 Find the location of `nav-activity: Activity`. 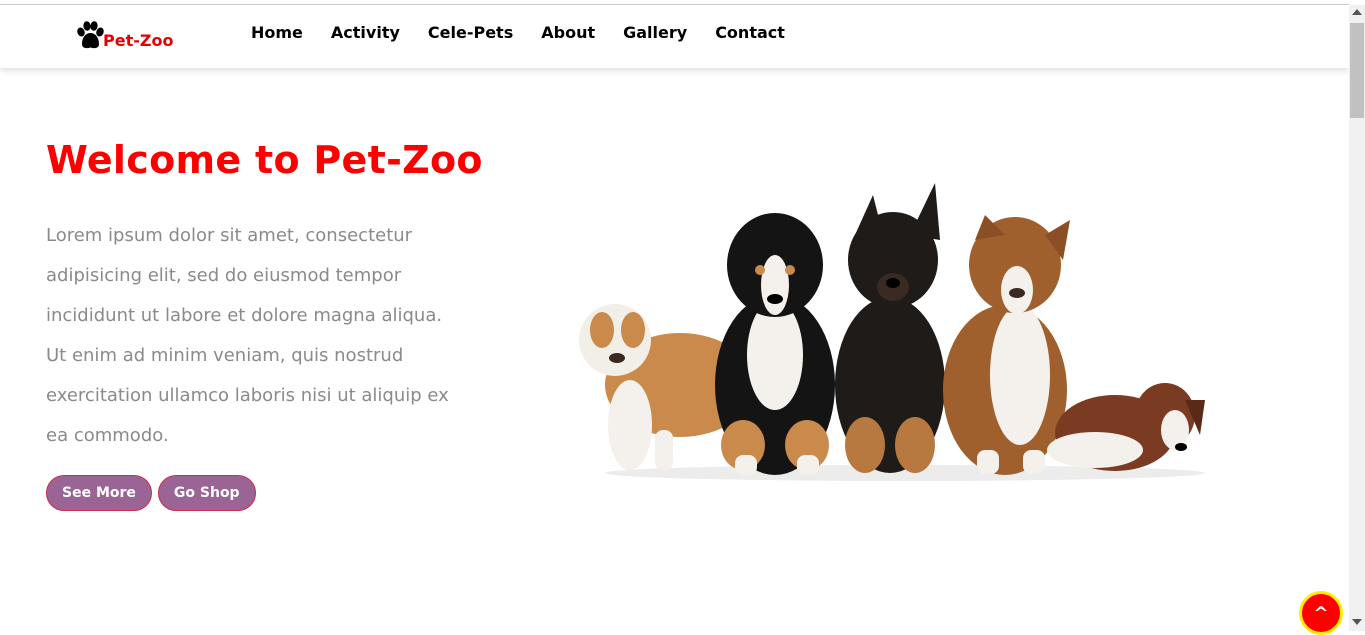

nav-activity: Activity is located at coordinates (365, 33).